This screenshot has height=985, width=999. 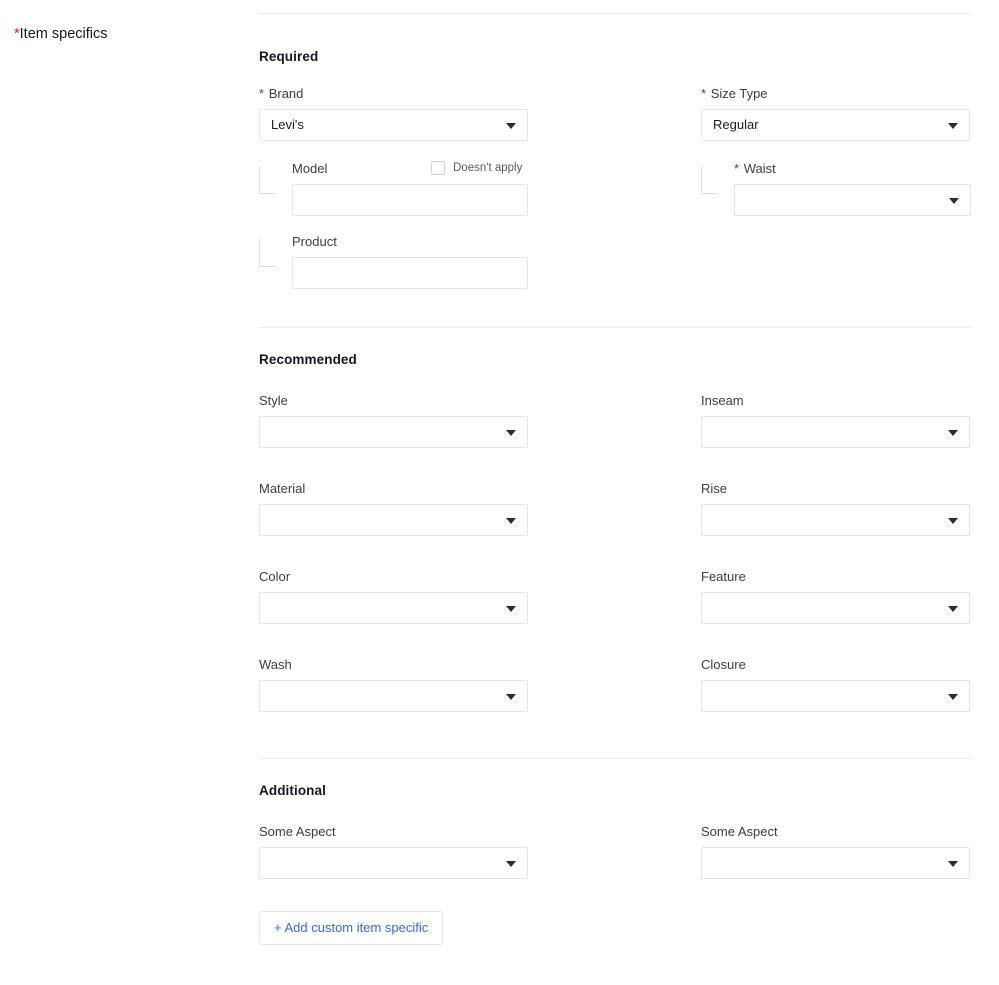 I want to click on field-material: Material, so click(x=480, y=508).